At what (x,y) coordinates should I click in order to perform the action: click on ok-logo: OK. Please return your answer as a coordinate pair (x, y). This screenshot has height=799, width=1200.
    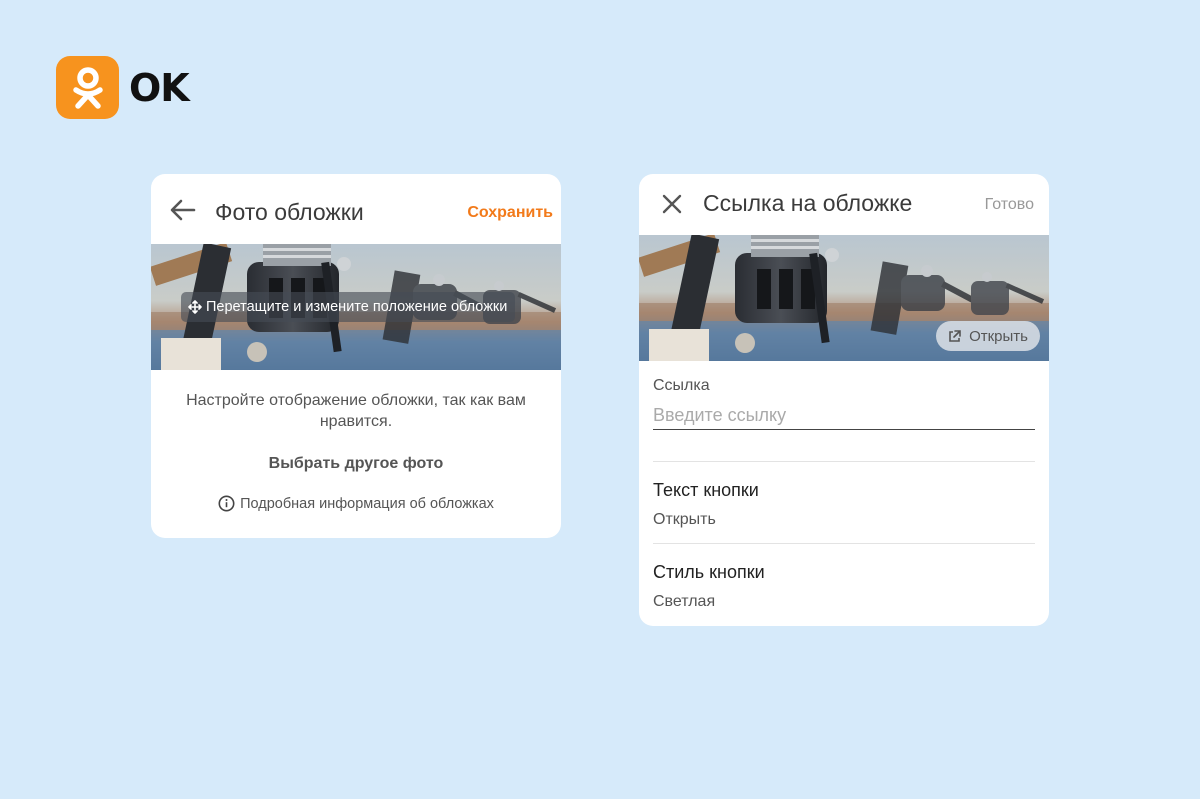
    Looking at the image, I should click on (123, 87).